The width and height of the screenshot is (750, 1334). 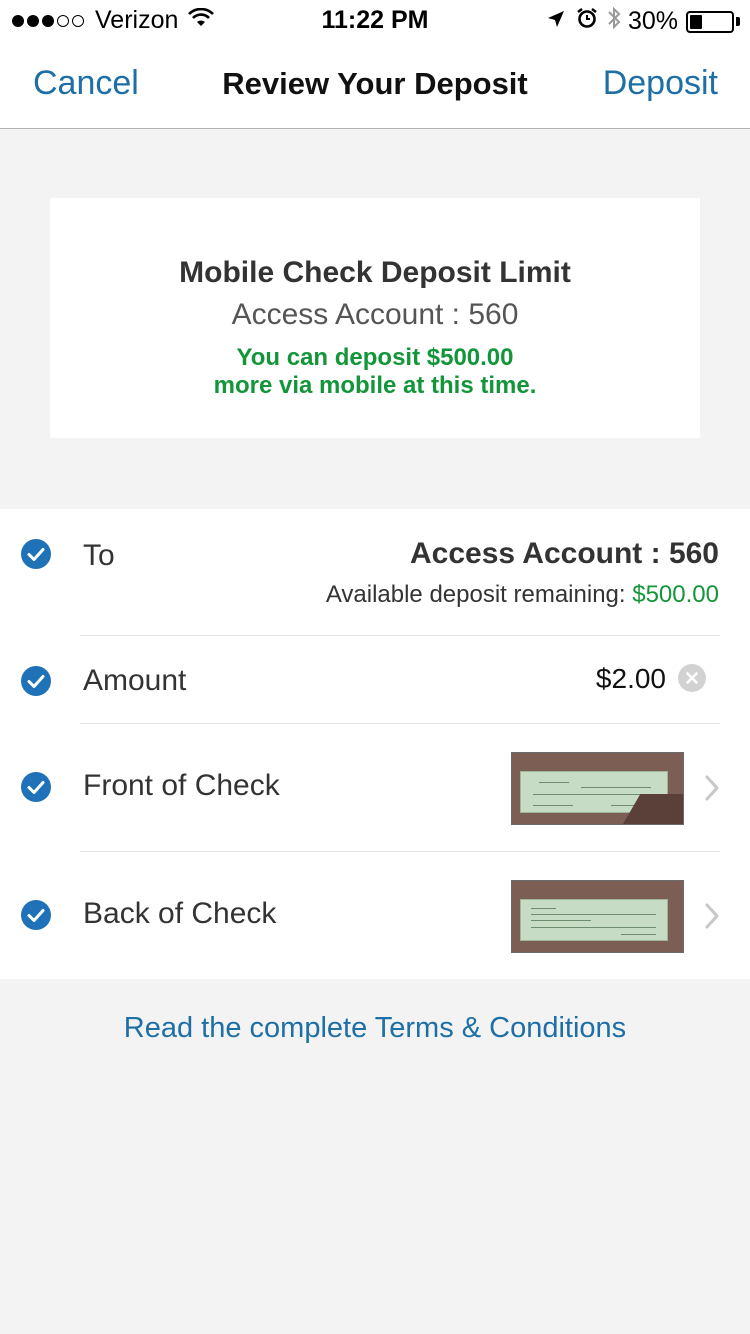 I want to click on row-back-of-check: Back of Check, so click(x=375, y=915).